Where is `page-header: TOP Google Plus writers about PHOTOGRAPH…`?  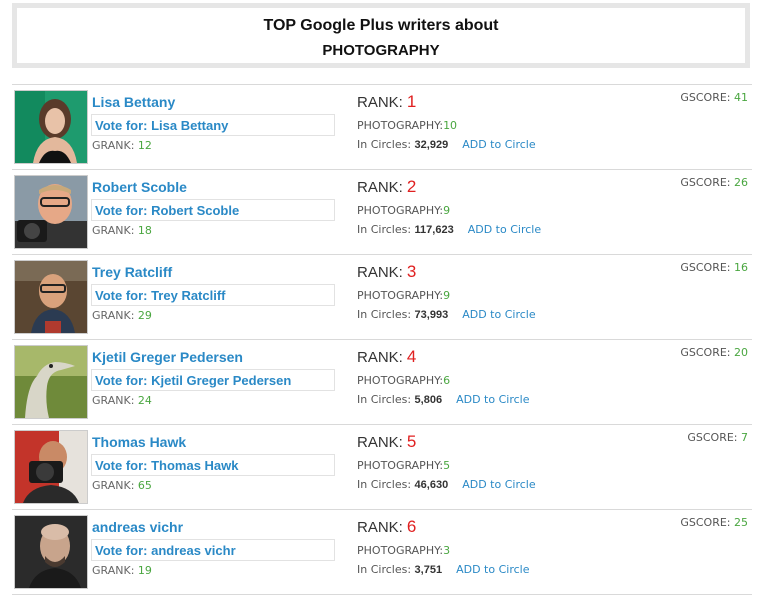 page-header: TOP Google Plus writers about PHOTOGRAPH… is located at coordinates (381, 35).